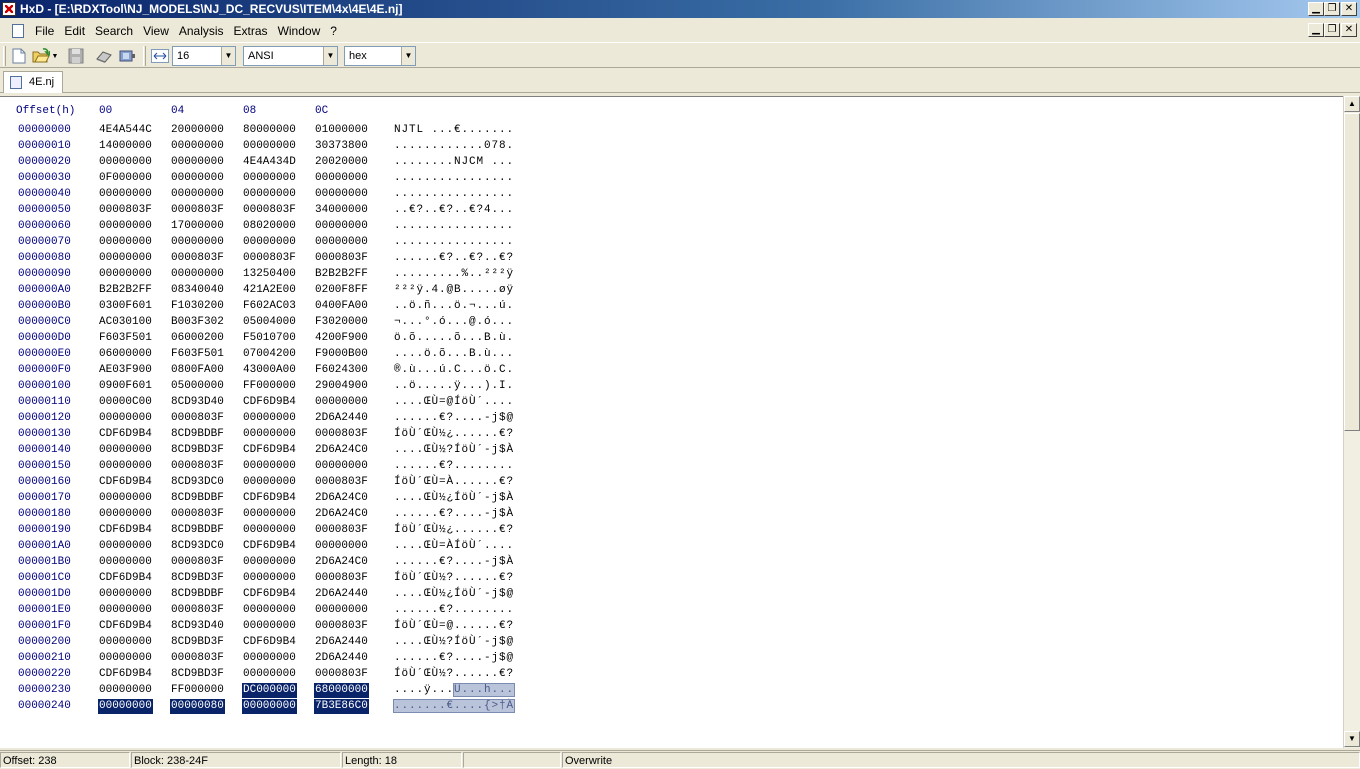 The height and width of the screenshot is (769, 1360). Describe the element at coordinates (341, 130) in the screenshot. I see `hex-bytes-group: 01000000` at that location.